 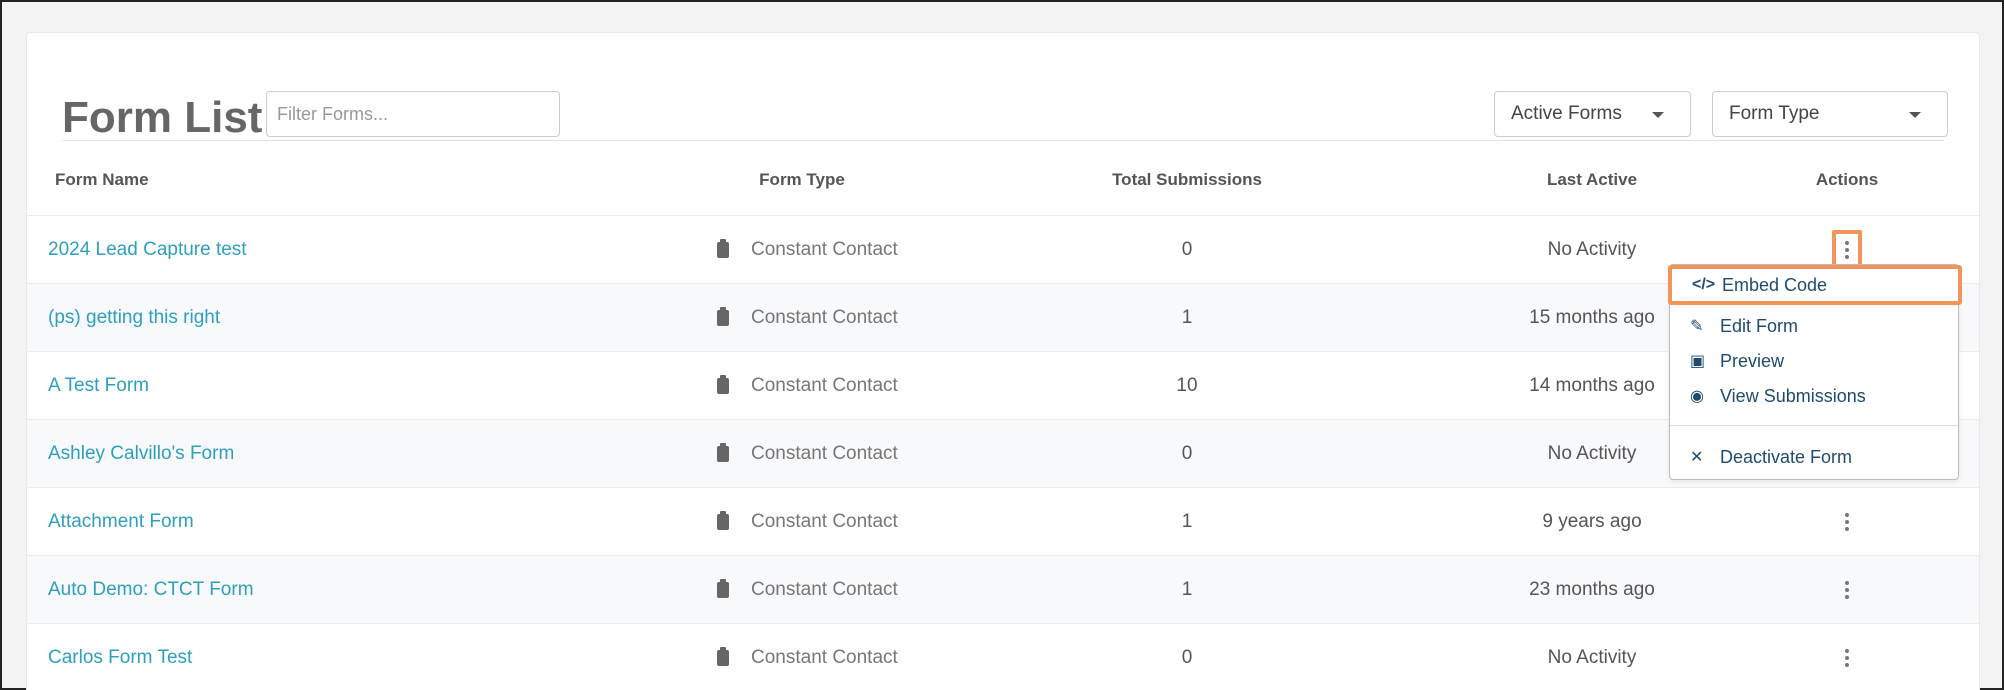 What do you see at coordinates (151, 590) in the screenshot?
I see `form-name-link: Auto Demo: CTCT Form` at bounding box center [151, 590].